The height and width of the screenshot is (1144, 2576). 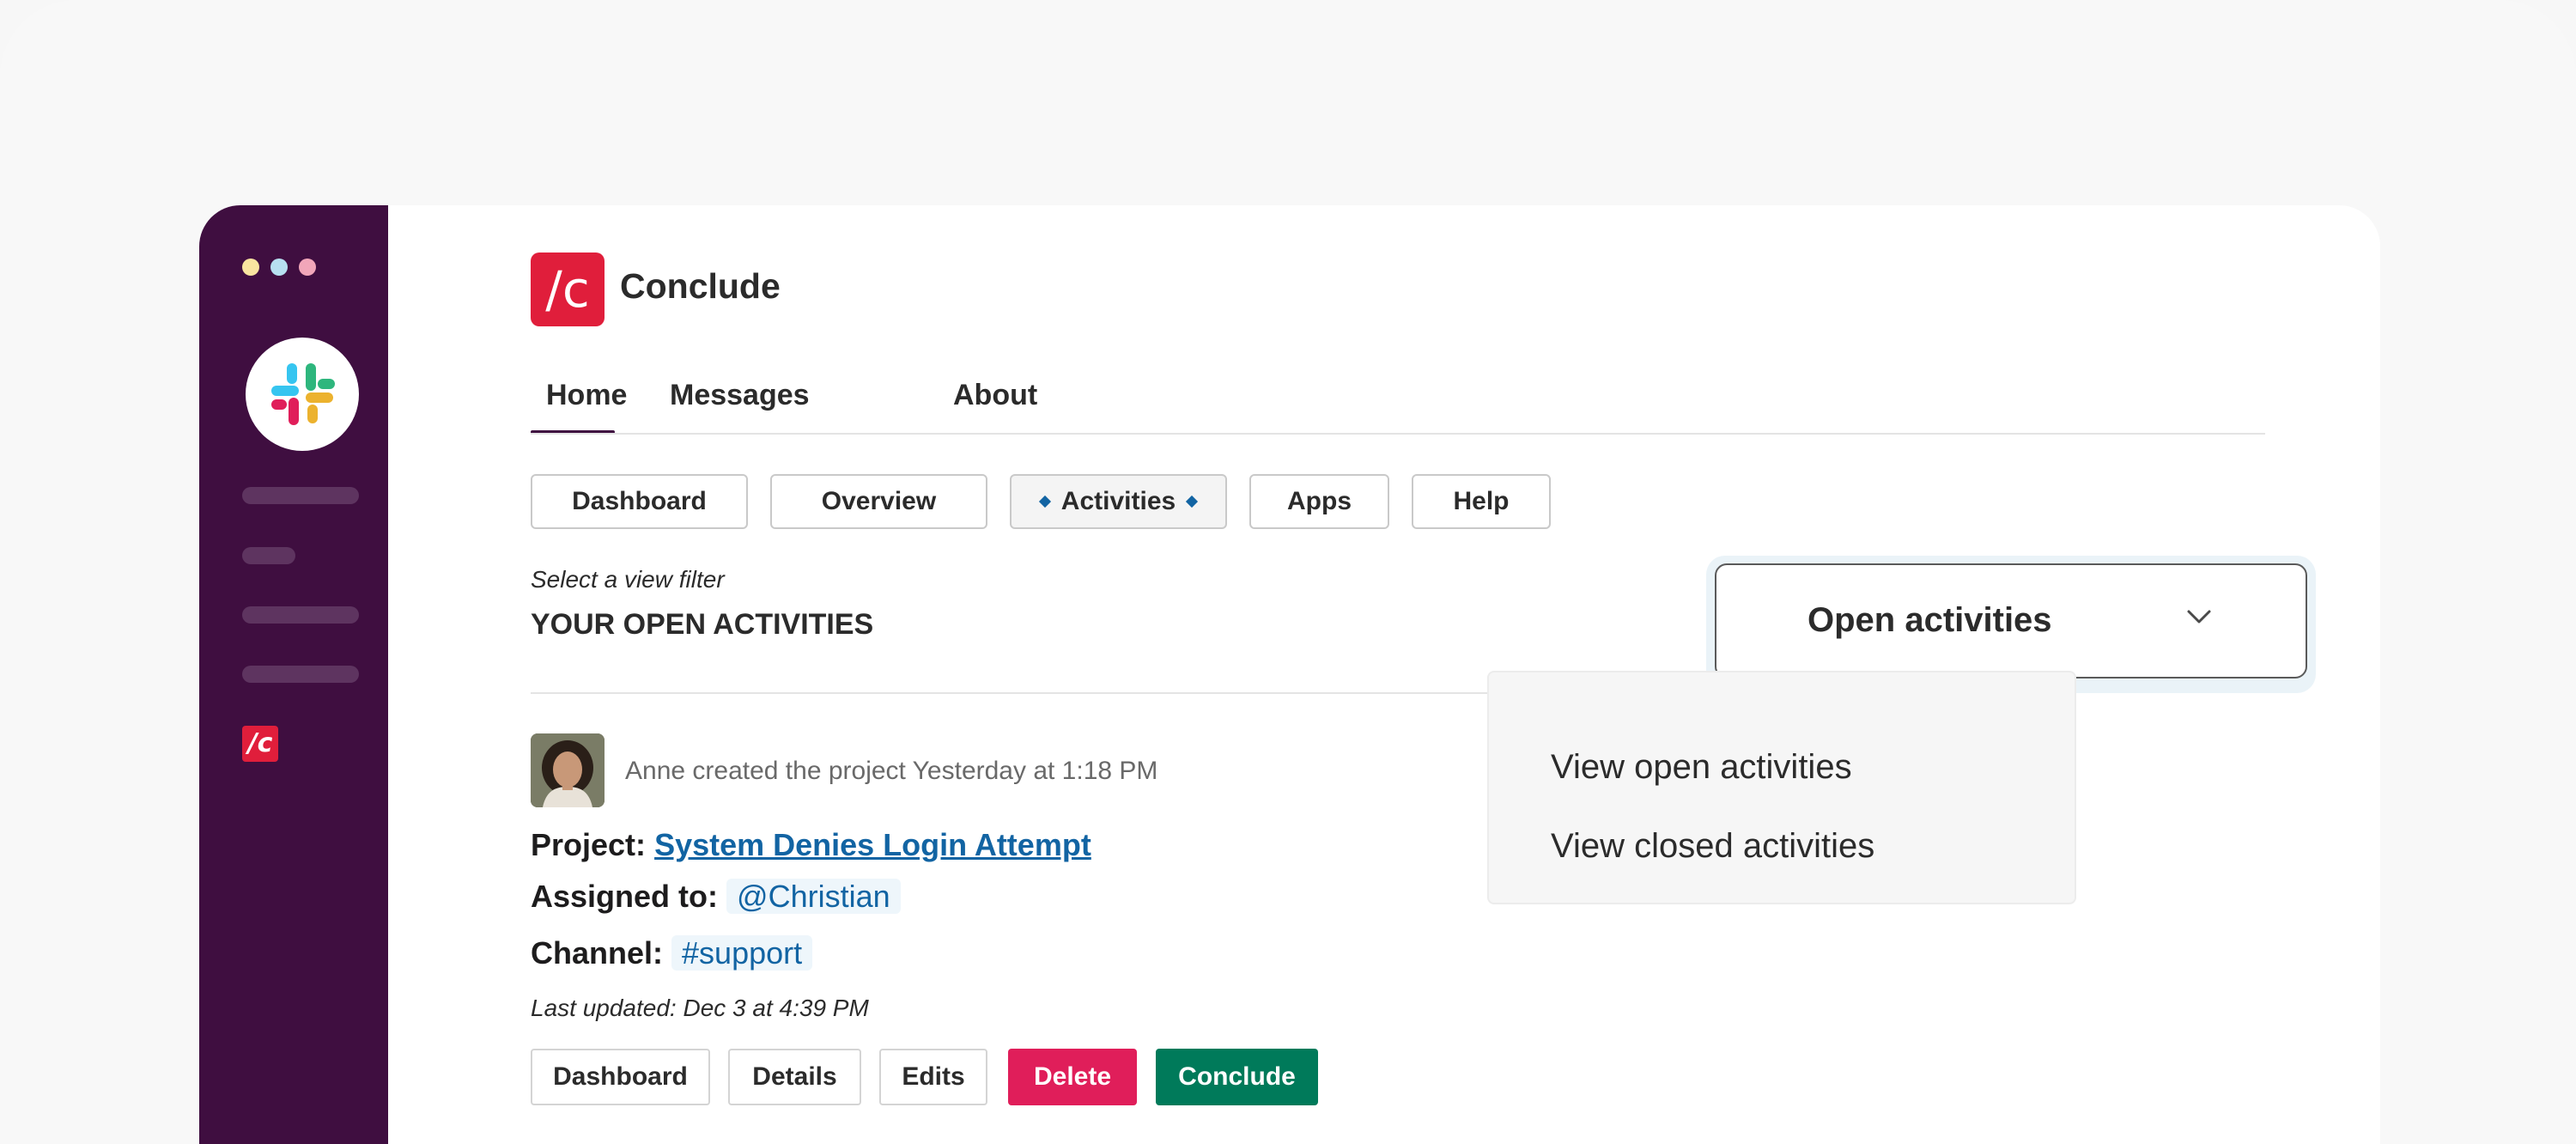 I want to click on dashboard-pill-button: Dashboard, so click(x=640, y=501).